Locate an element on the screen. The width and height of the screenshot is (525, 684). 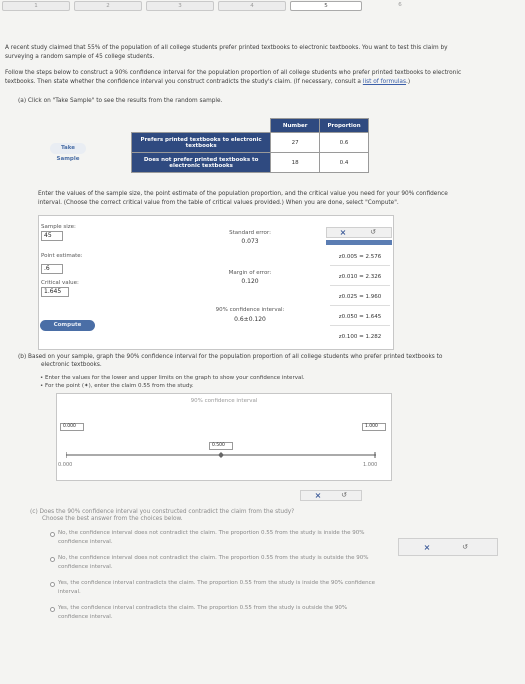
tab-label: 2 is located at coordinates (108, 6).